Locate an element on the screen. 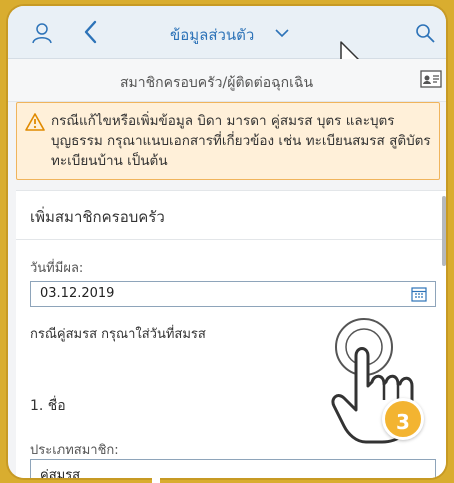 This screenshot has height=483, width=454. effective-date-value: 03.12.2019 is located at coordinates (77, 293).